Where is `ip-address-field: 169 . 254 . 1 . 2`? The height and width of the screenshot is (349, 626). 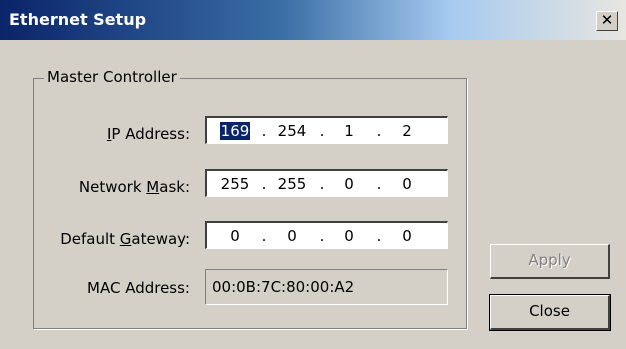
ip-address-field: 169 . 254 . 1 . 2 is located at coordinates (326, 130).